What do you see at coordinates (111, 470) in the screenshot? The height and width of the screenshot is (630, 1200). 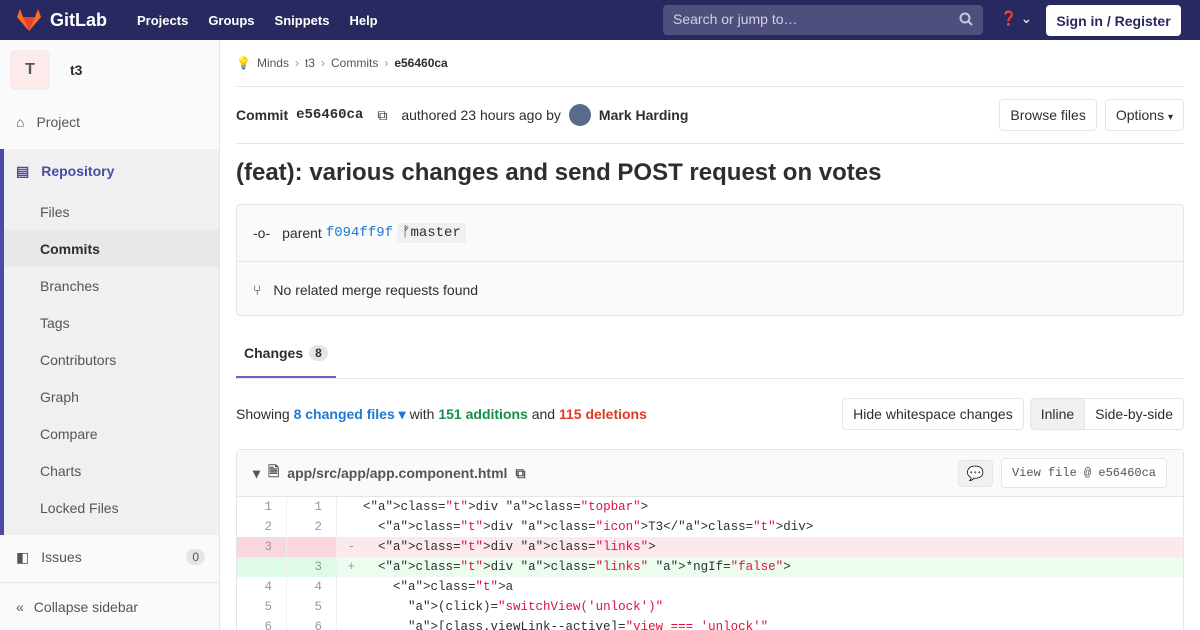 I see `sidebar-sub-charts: Charts` at bounding box center [111, 470].